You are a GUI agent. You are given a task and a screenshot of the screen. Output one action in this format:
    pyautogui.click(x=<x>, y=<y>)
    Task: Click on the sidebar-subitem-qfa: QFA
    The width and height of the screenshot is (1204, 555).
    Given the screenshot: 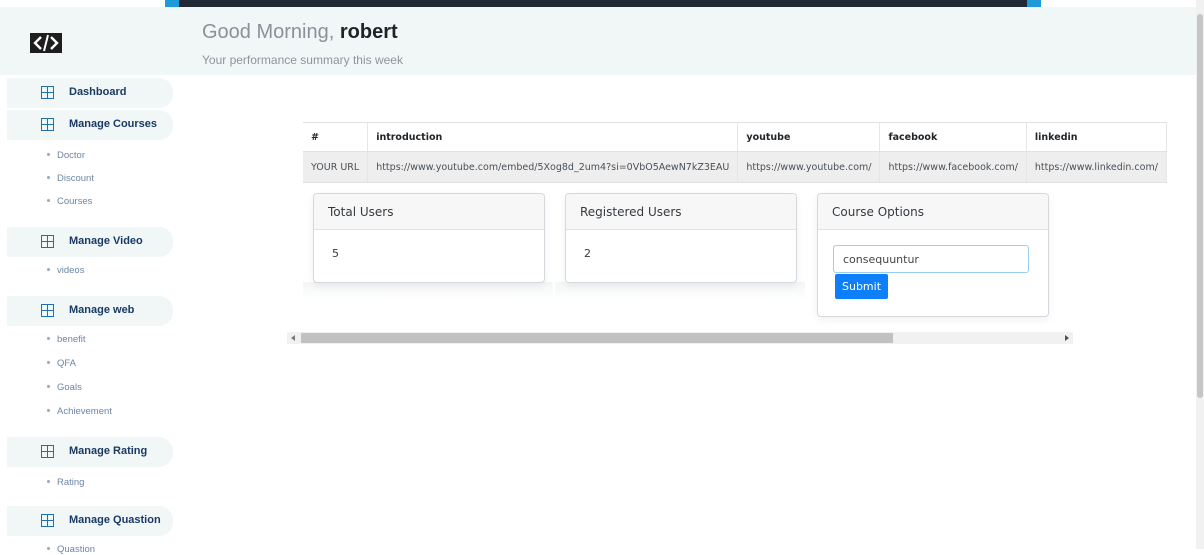 What is the action you would take?
    pyautogui.click(x=61, y=363)
    